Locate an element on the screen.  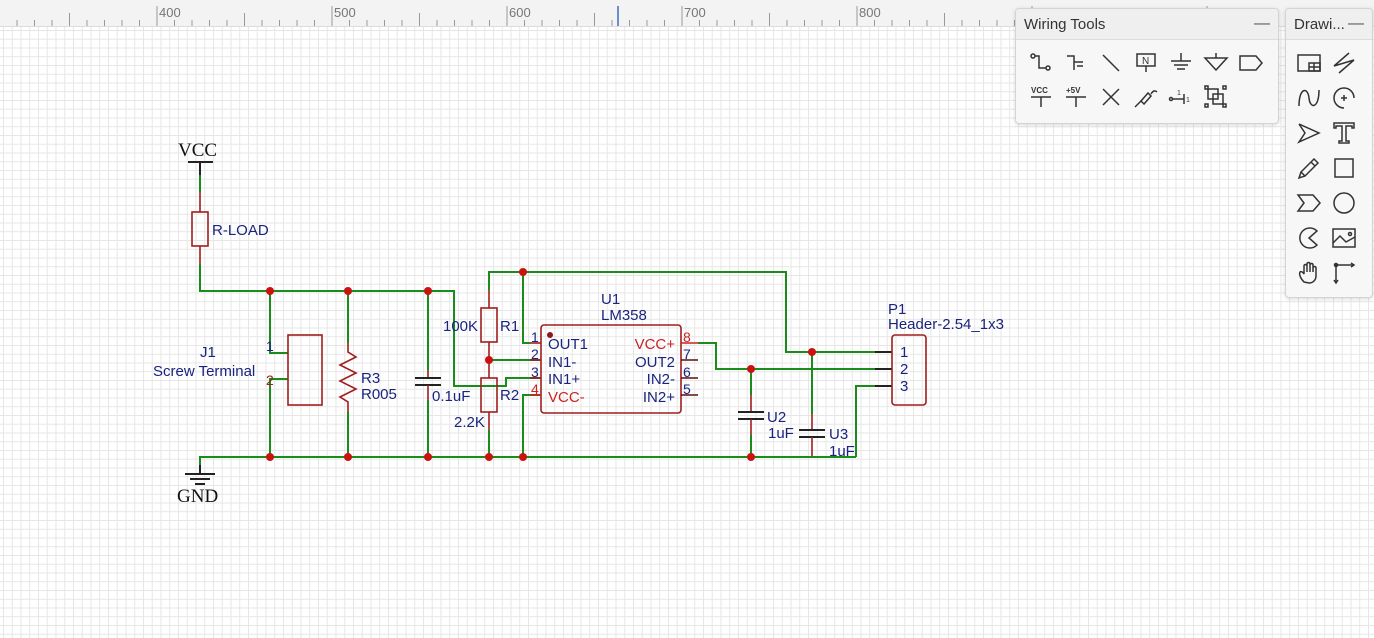
u1-pin-name: IN2+ is located at coordinates (659, 397).